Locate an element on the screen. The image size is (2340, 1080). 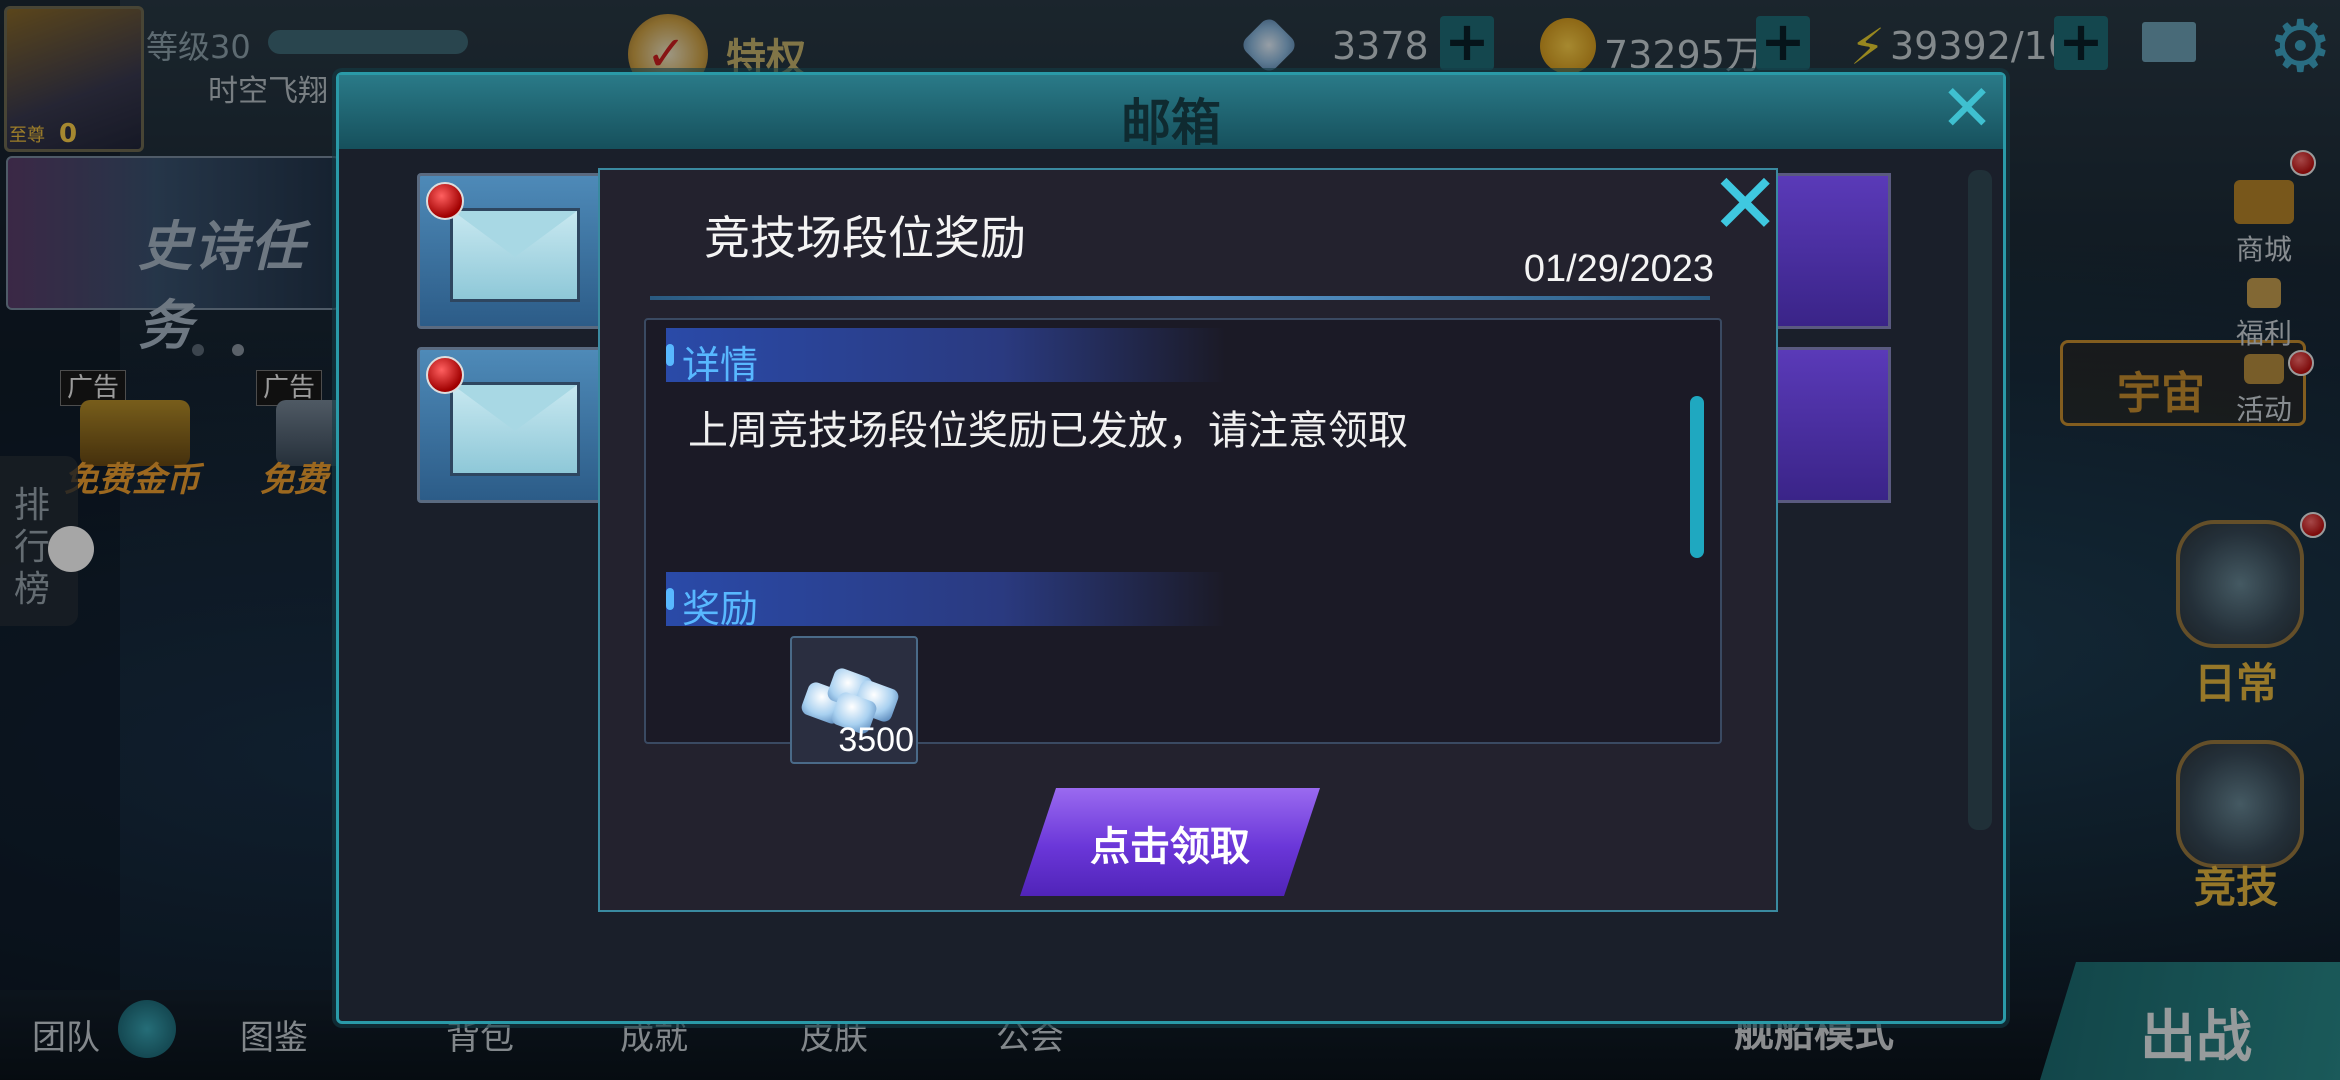
mail-title: 竞技场段位奖励 is located at coordinates (865, 238).